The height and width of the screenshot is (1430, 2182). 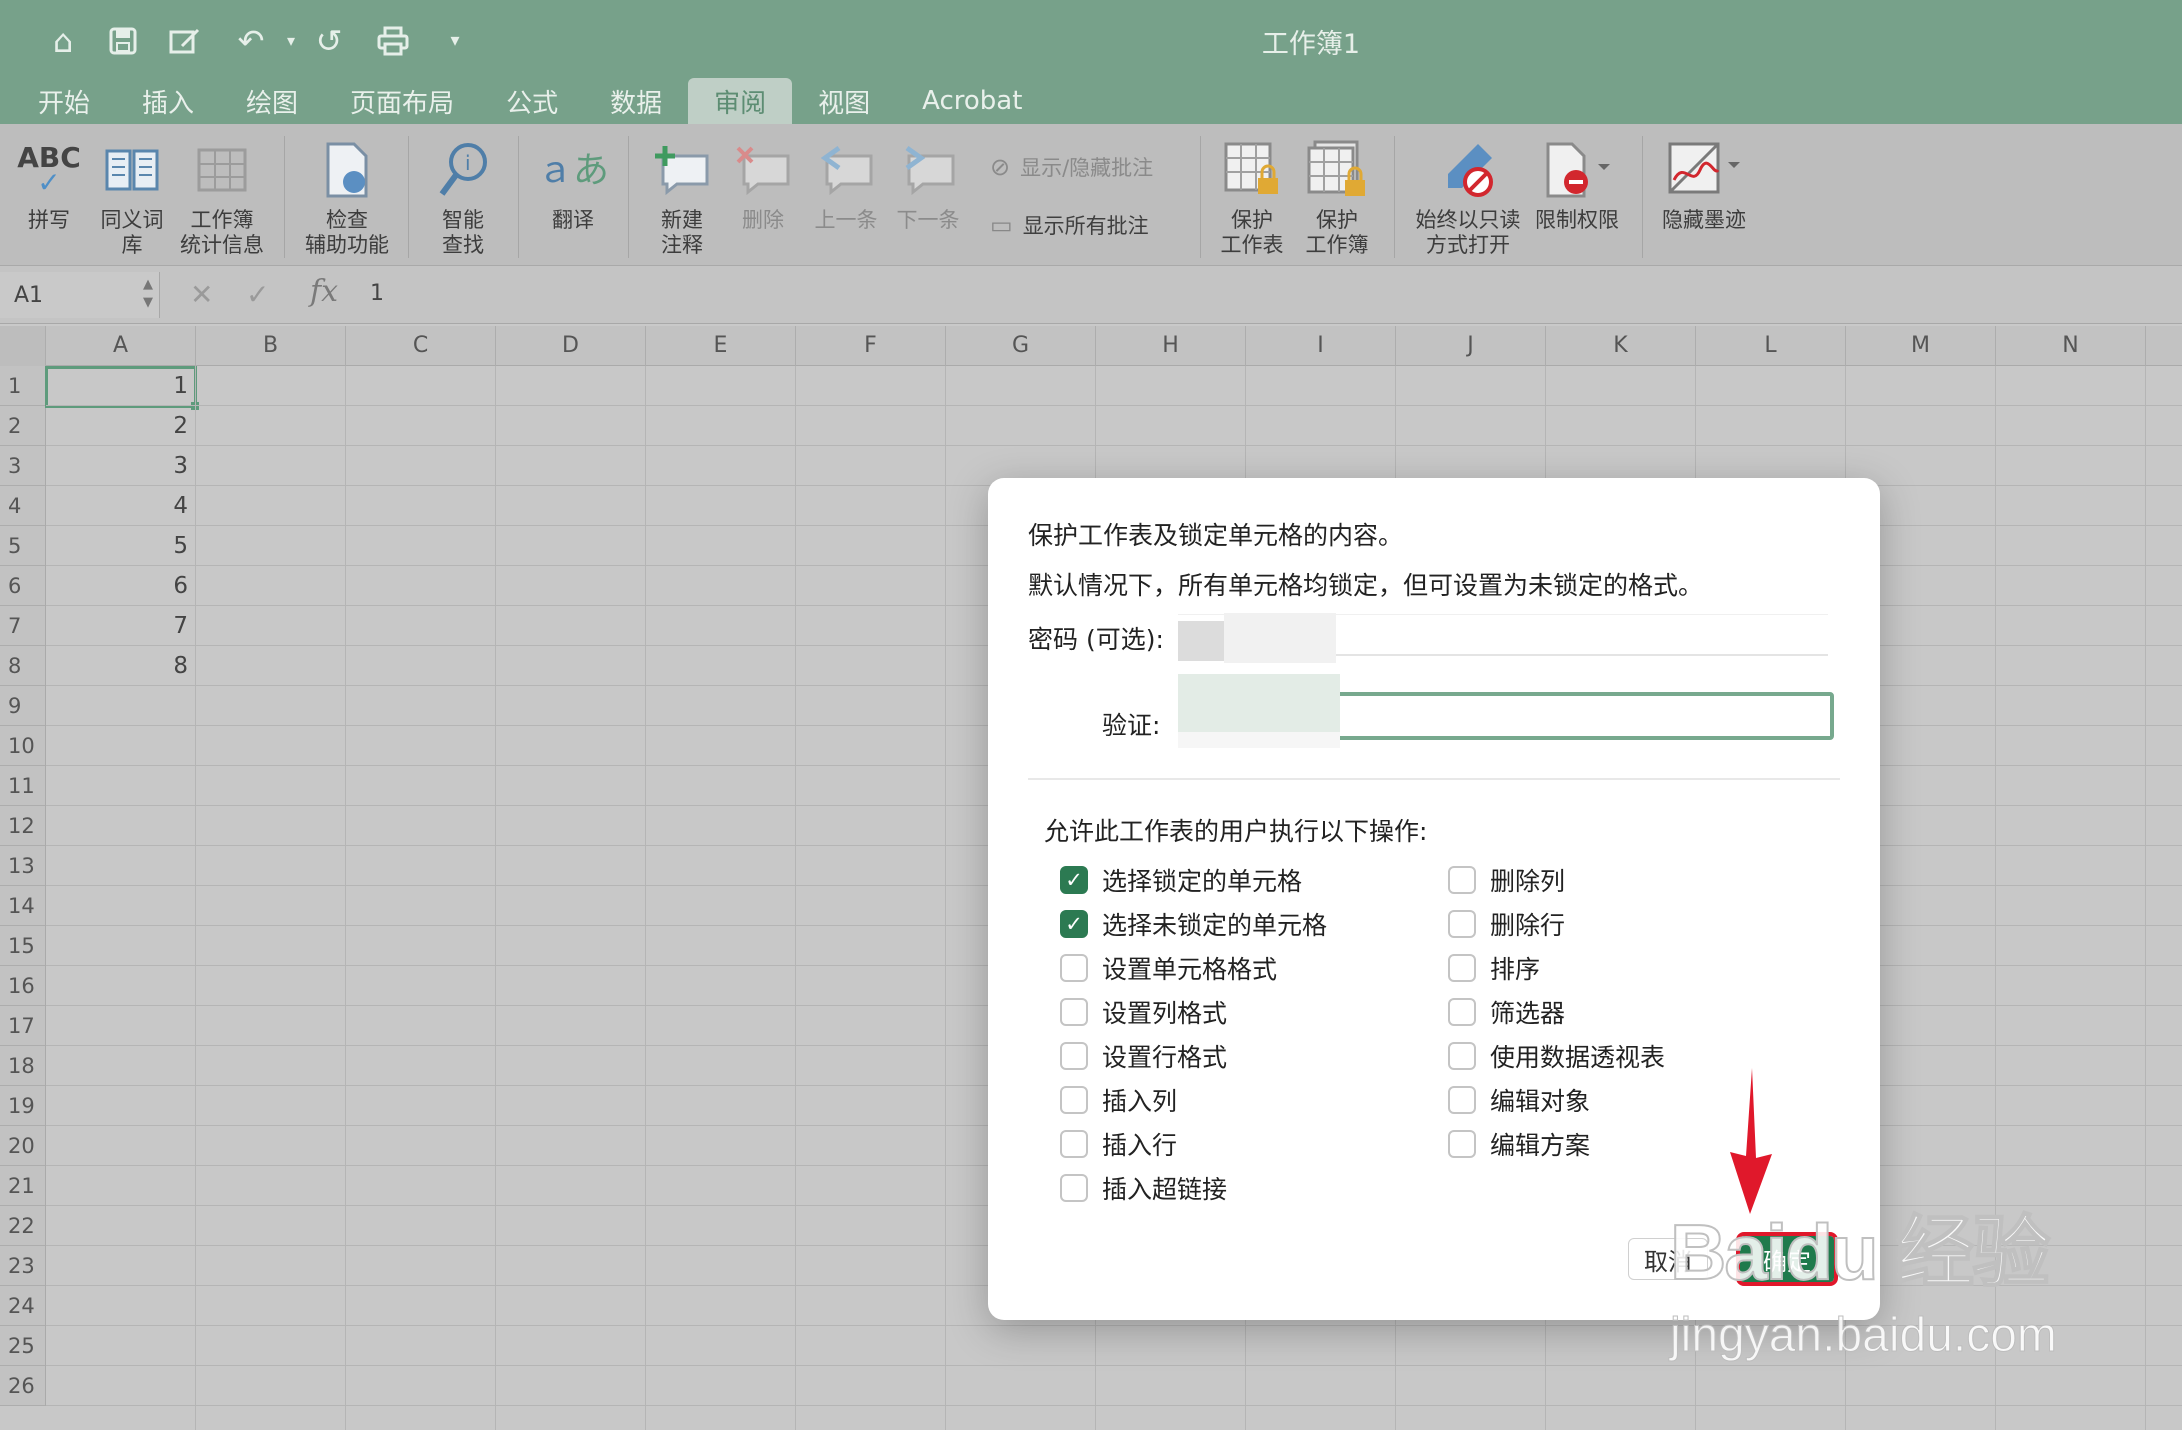 What do you see at coordinates (23, 1386) in the screenshot?
I see `row-header-26: 26` at bounding box center [23, 1386].